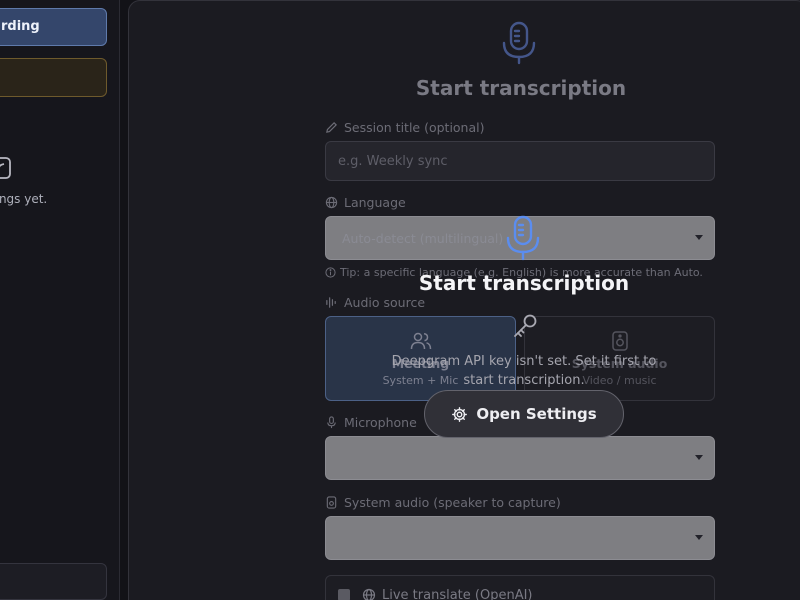 This screenshot has width=800, height=600. Describe the element at coordinates (452, 502) in the screenshot. I see `system-audio-label-text: System audio (speaker to capture)` at that location.